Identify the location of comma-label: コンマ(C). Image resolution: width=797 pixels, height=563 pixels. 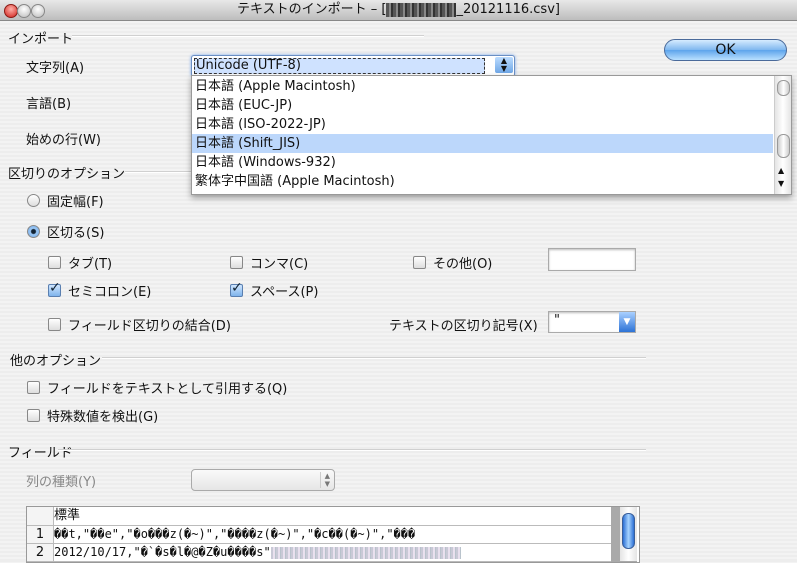
(279, 264).